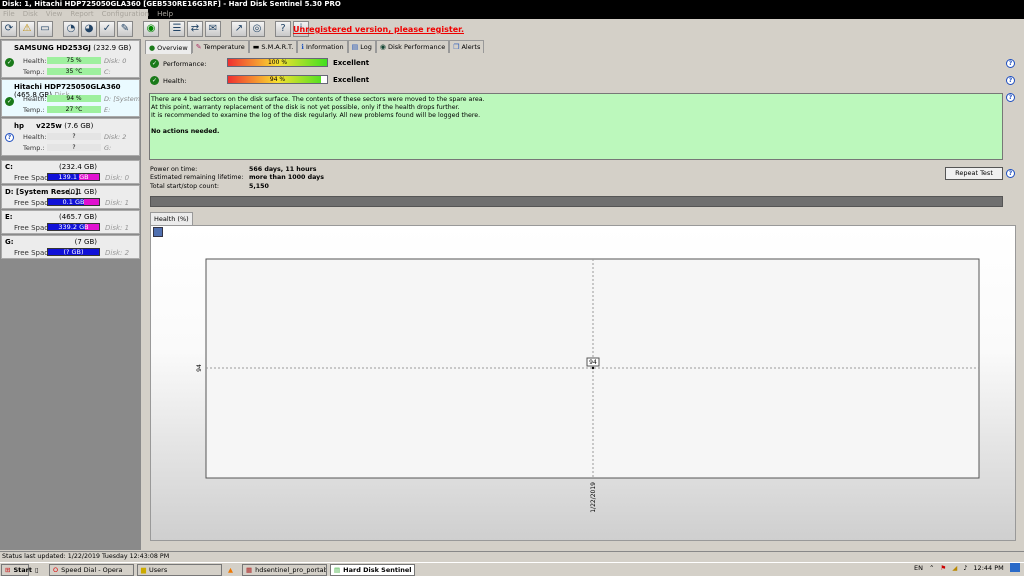 This screenshot has height=576, width=1024. Describe the element at coordinates (9, 29) in the screenshot. I see `refresh-icon: ⟳` at that location.